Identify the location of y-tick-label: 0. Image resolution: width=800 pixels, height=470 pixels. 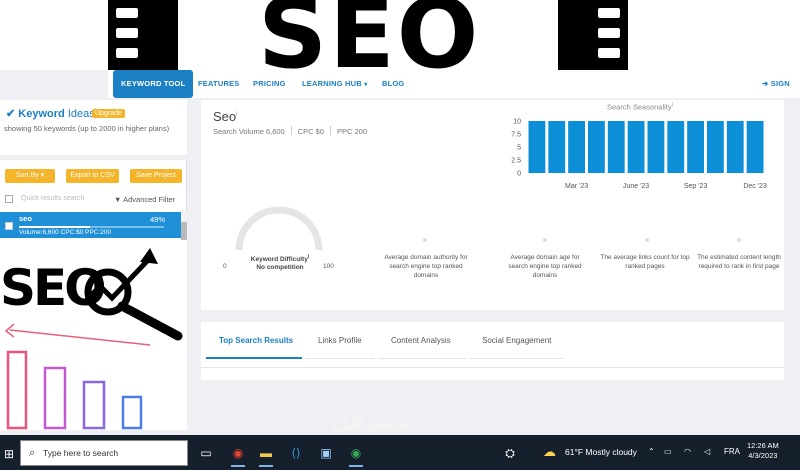
(519, 174).